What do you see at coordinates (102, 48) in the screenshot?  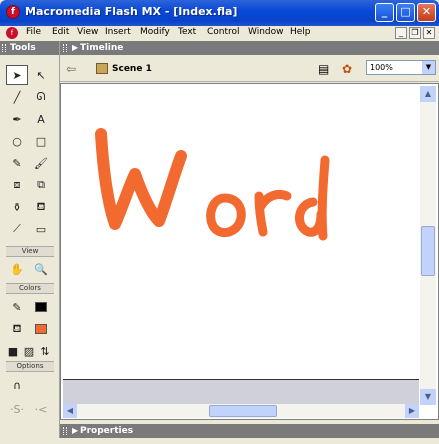 I see `timeline-title: Timeline` at bounding box center [102, 48].